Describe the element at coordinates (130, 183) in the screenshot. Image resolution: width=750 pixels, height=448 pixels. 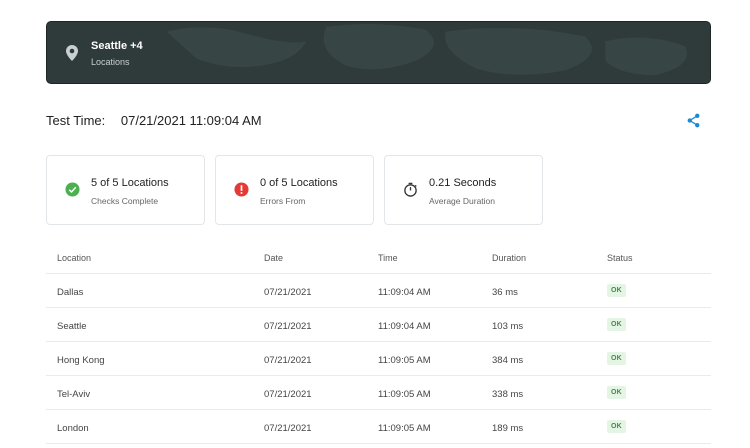
I see `card-main-text: 5 of 5 Locations` at that location.